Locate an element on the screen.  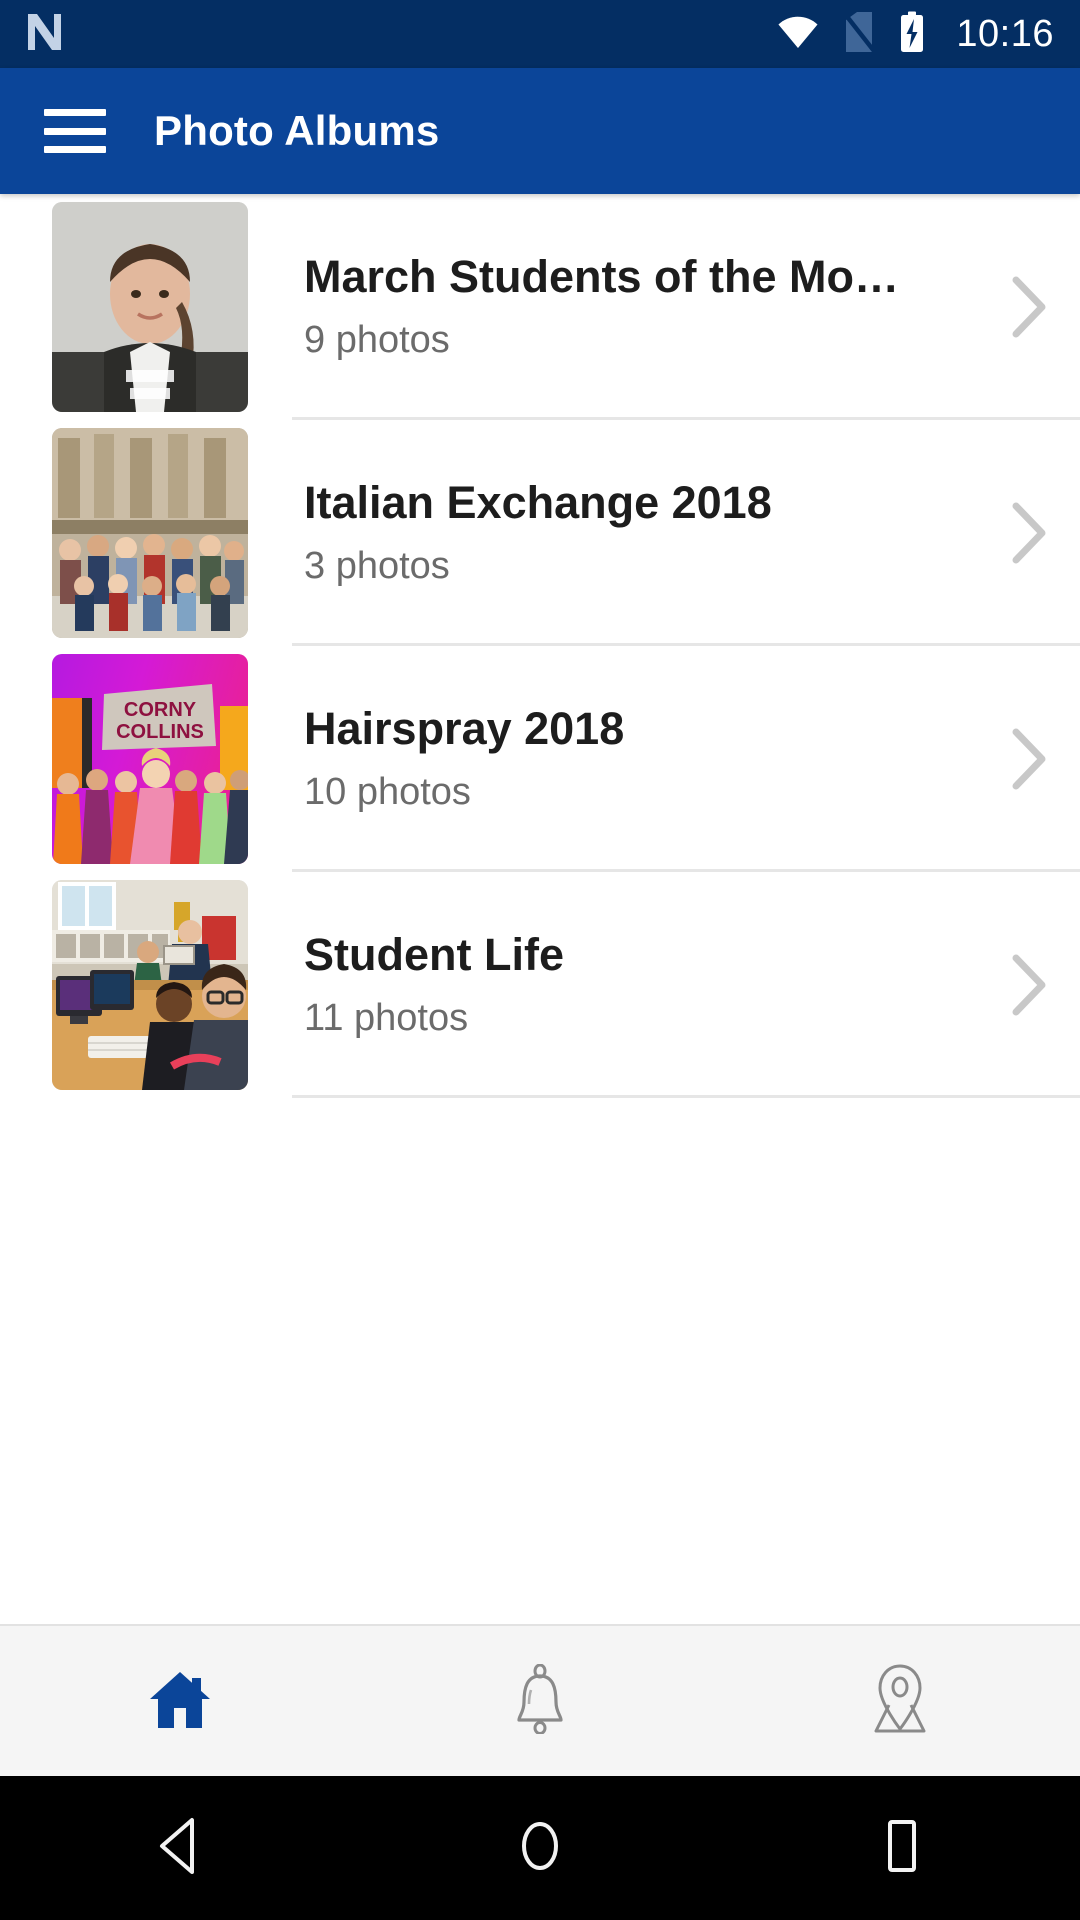
list-item: March Students of the Mo… 9 photos is located at coordinates (540, 307).